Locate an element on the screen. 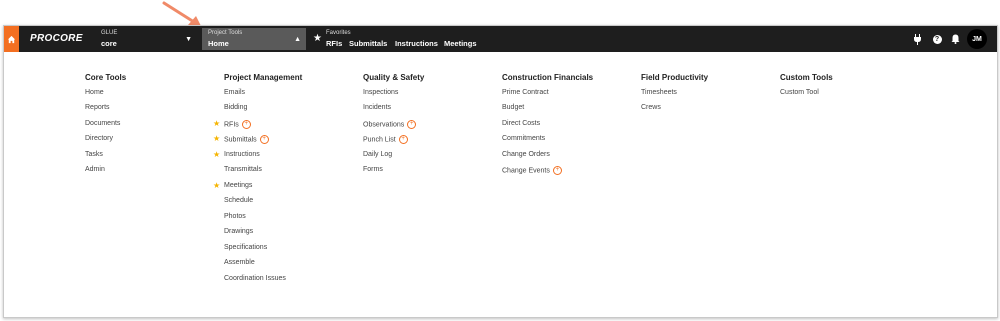 The height and width of the screenshot is (321, 1000). menu-item-commitments: Commitments is located at coordinates (523, 138).